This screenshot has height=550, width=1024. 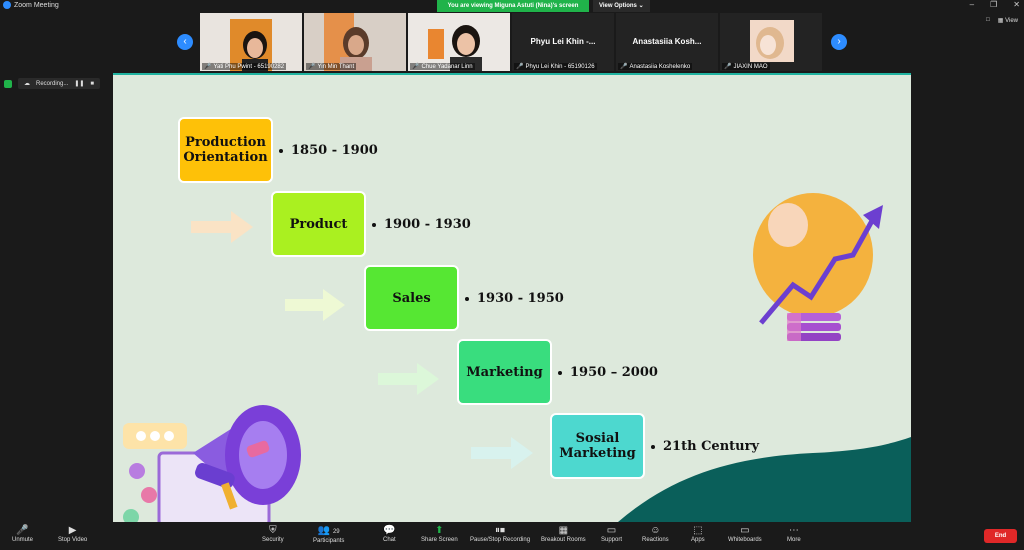 I want to click on stop-video-label: Stop Video, so click(x=73, y=540).